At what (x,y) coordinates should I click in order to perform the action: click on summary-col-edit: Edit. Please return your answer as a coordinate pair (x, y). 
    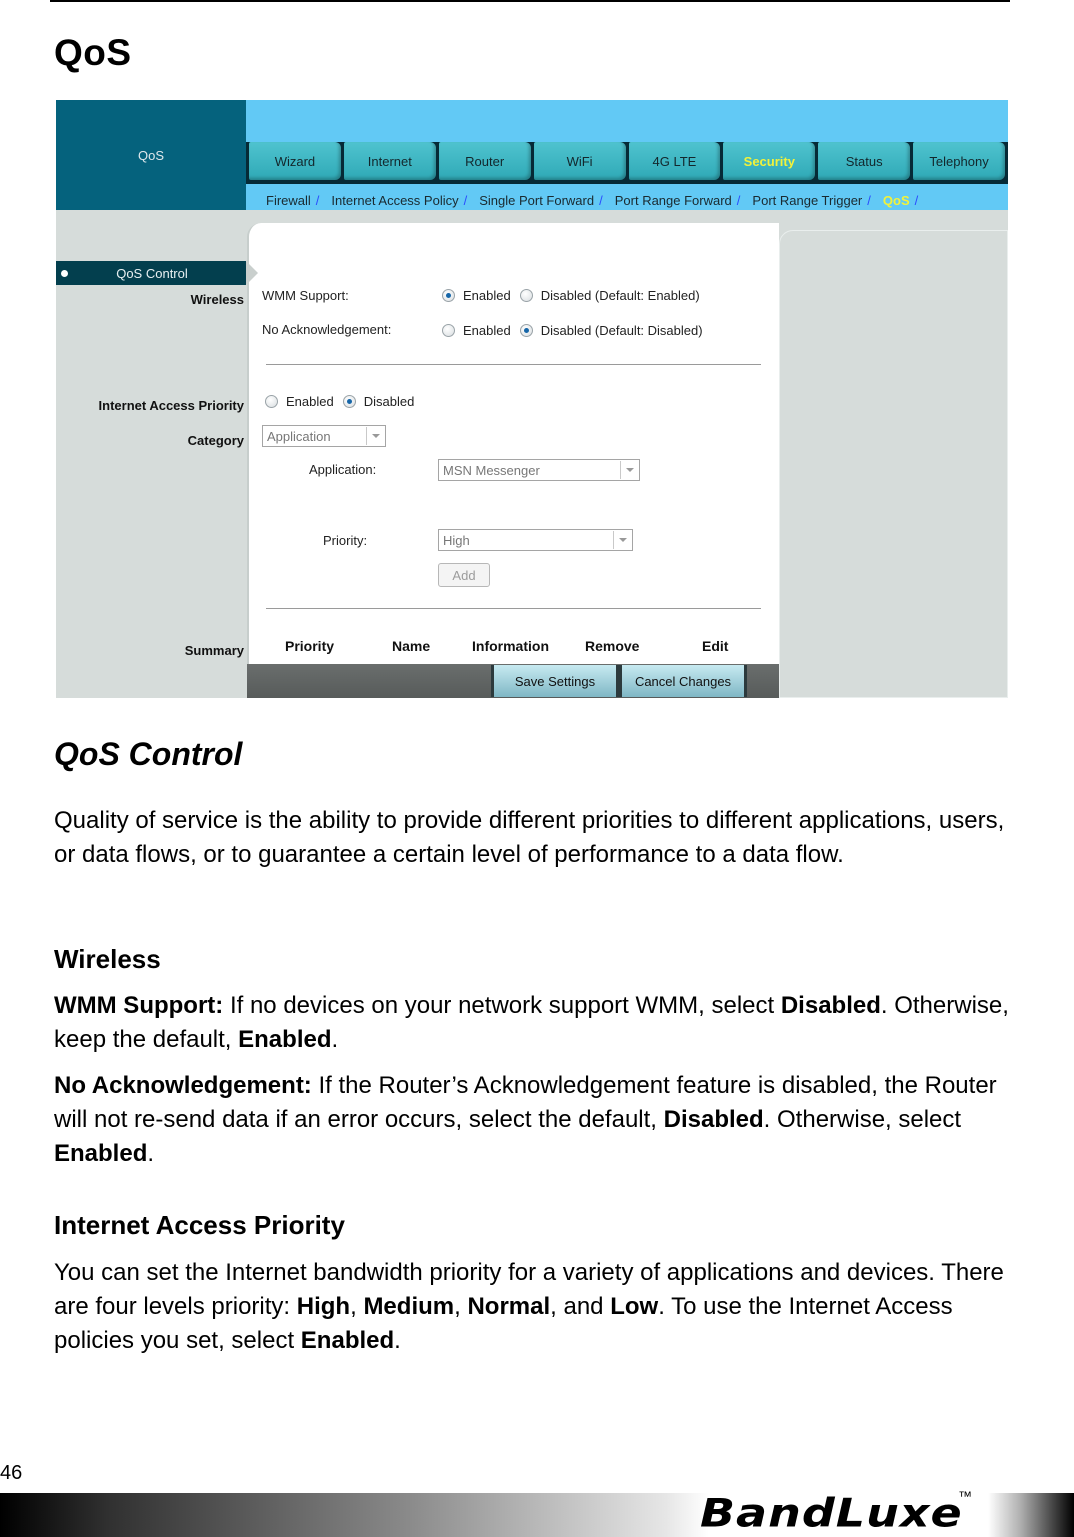
    Looking at the image, I should click on (715, 646).